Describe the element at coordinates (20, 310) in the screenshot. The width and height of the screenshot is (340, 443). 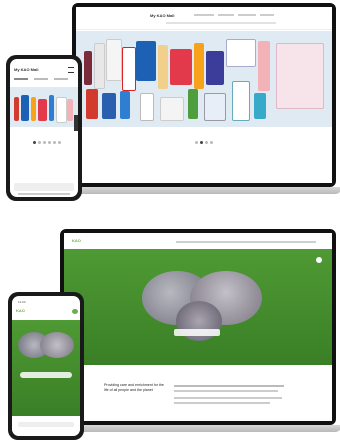
I see `phone-kao-logo: KAO` at that location.